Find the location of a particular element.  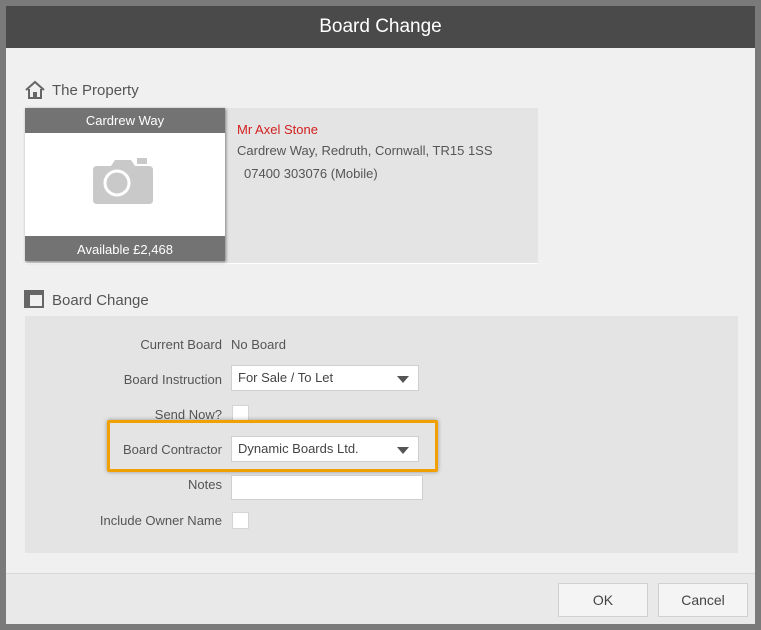

board-instruction-label: Board Instruction is located at coordinates (172, 379).